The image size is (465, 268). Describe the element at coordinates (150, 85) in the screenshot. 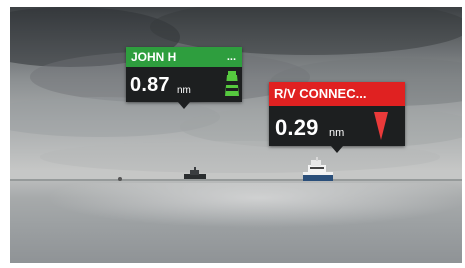

I see `distance-value: 0.87` at that location.